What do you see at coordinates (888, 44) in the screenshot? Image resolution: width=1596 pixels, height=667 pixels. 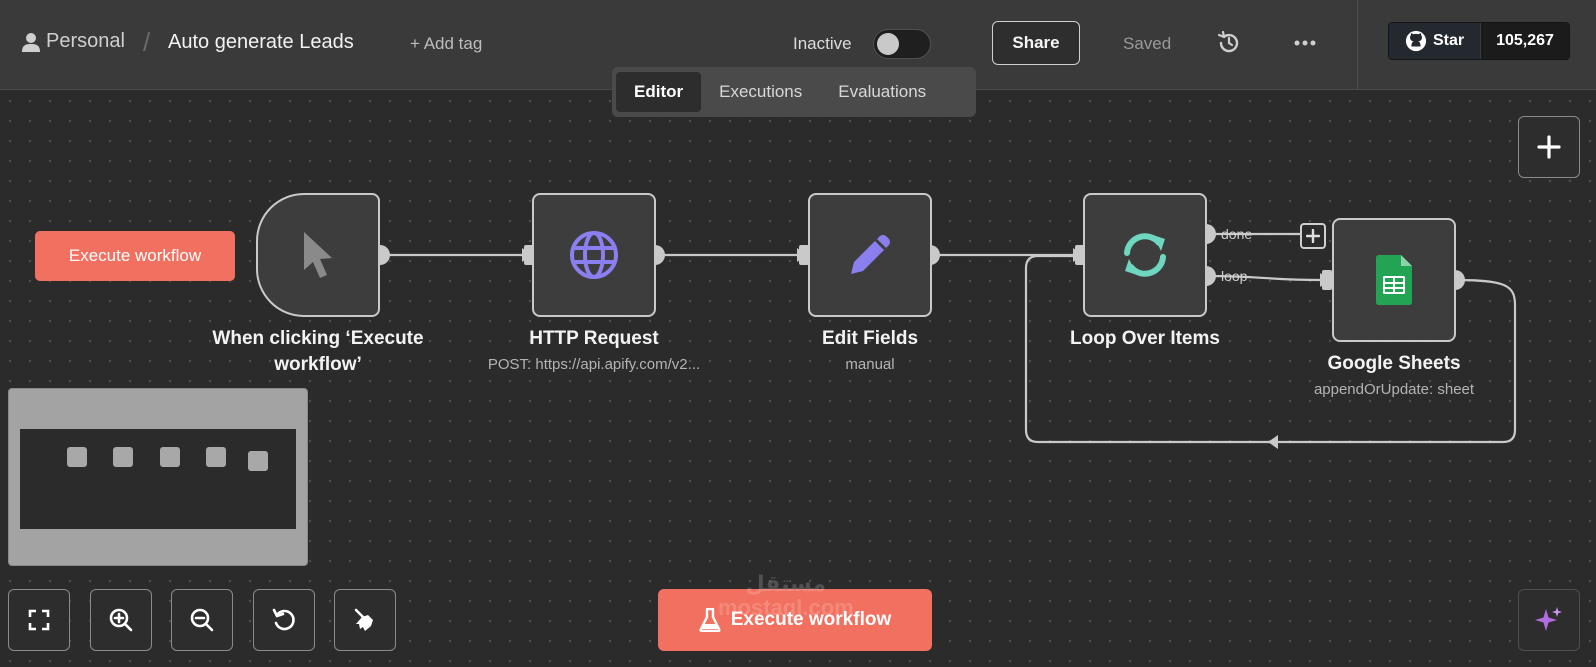 I see `toggle-knob` at bounding box center [888, 44].